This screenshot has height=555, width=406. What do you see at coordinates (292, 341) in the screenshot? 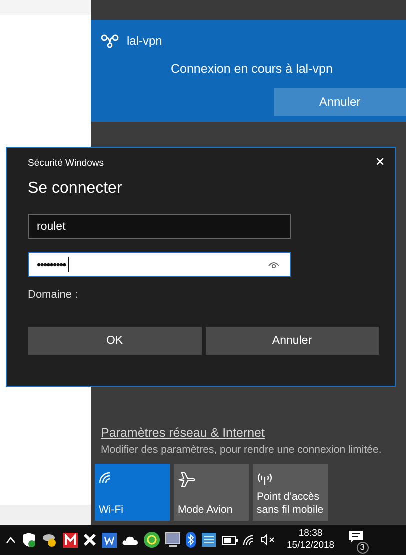
I see `dialog-button: Annuler` at bounding box center [292, 341].